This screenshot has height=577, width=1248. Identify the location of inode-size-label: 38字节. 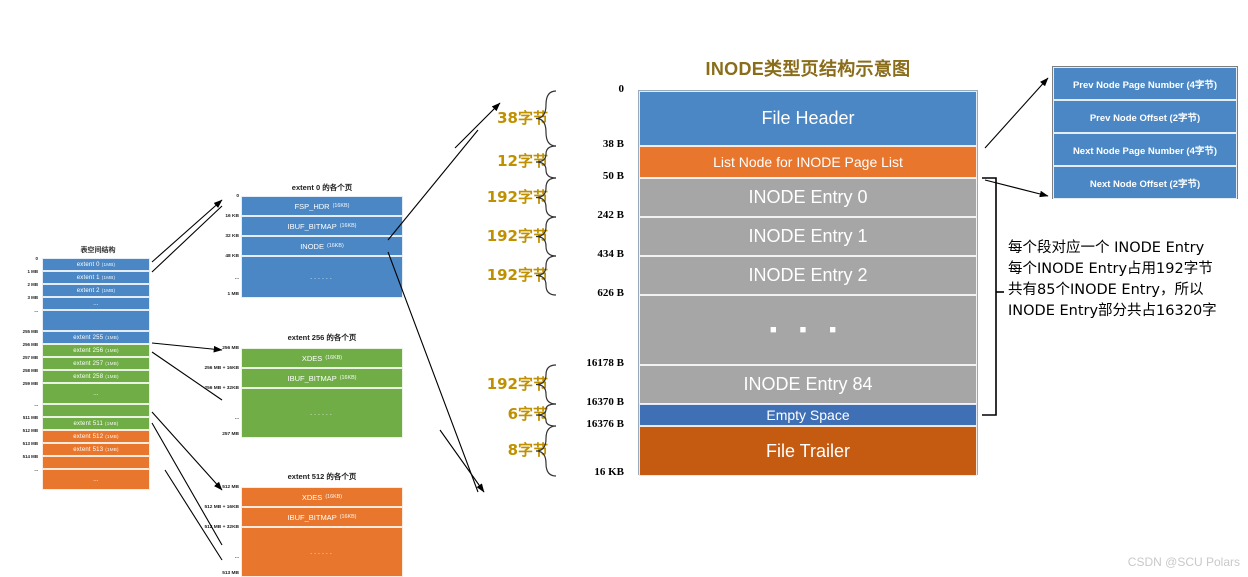
(522, 117).